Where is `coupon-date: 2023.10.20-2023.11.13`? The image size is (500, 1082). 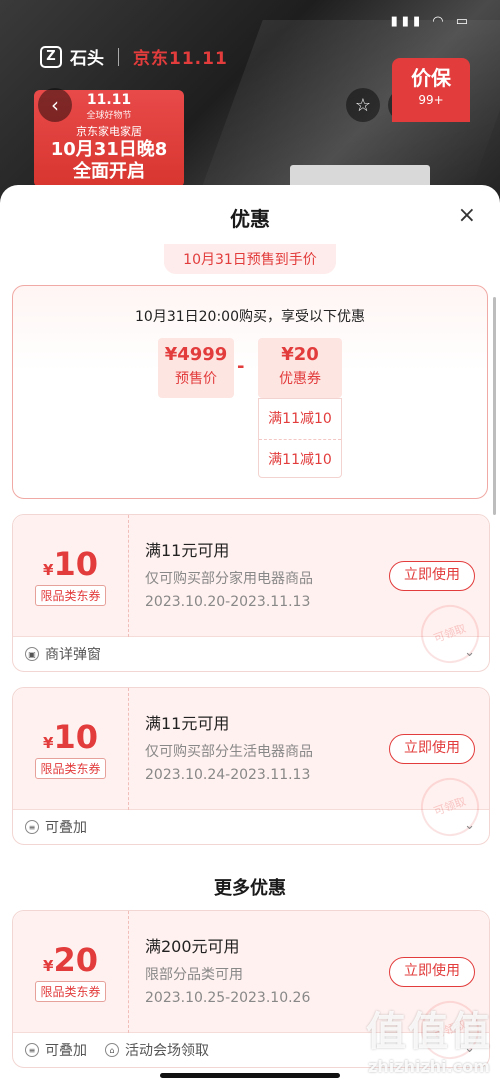
coupon-date: 2023.10.20-2023.11.13 is located at coordinates (228, 602).